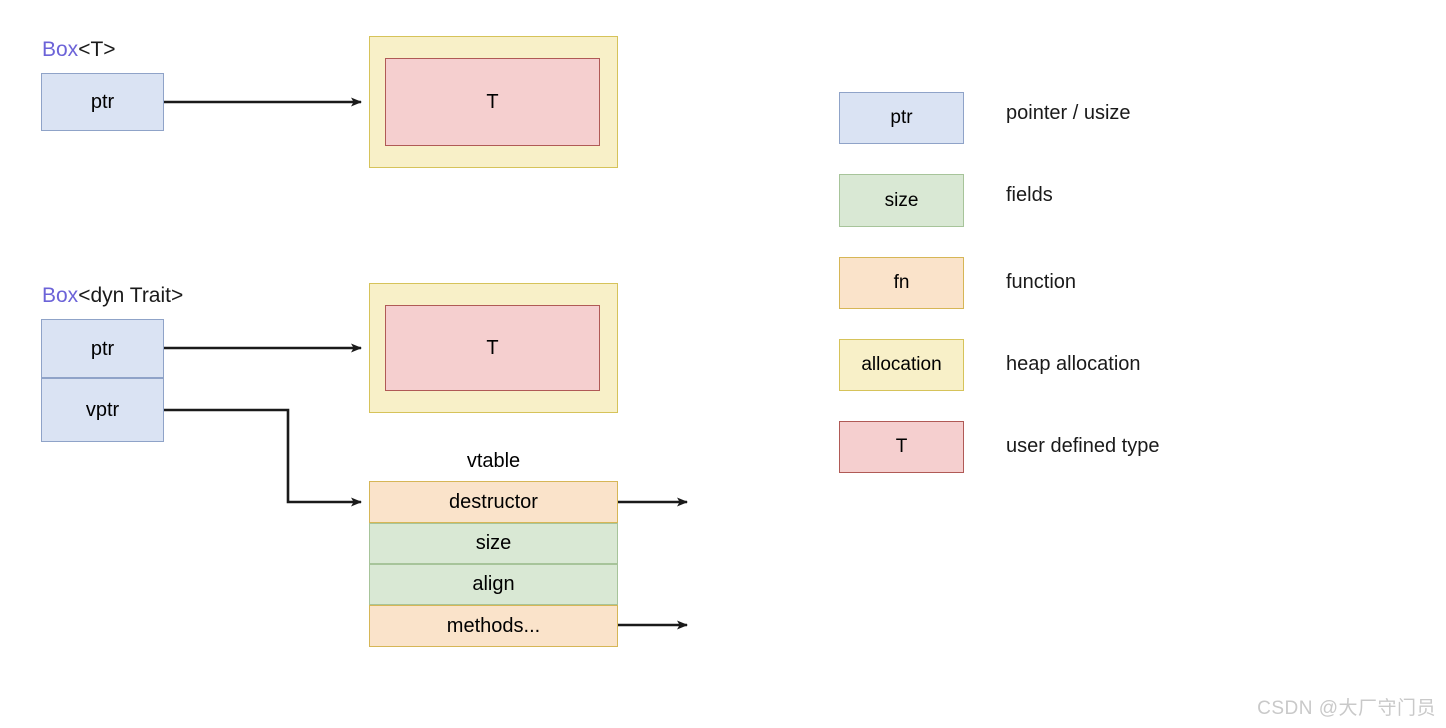 The height and width of the screenshot is (728, 1446). I want to click on vtable-row-label: destructor, so click(493, 501).